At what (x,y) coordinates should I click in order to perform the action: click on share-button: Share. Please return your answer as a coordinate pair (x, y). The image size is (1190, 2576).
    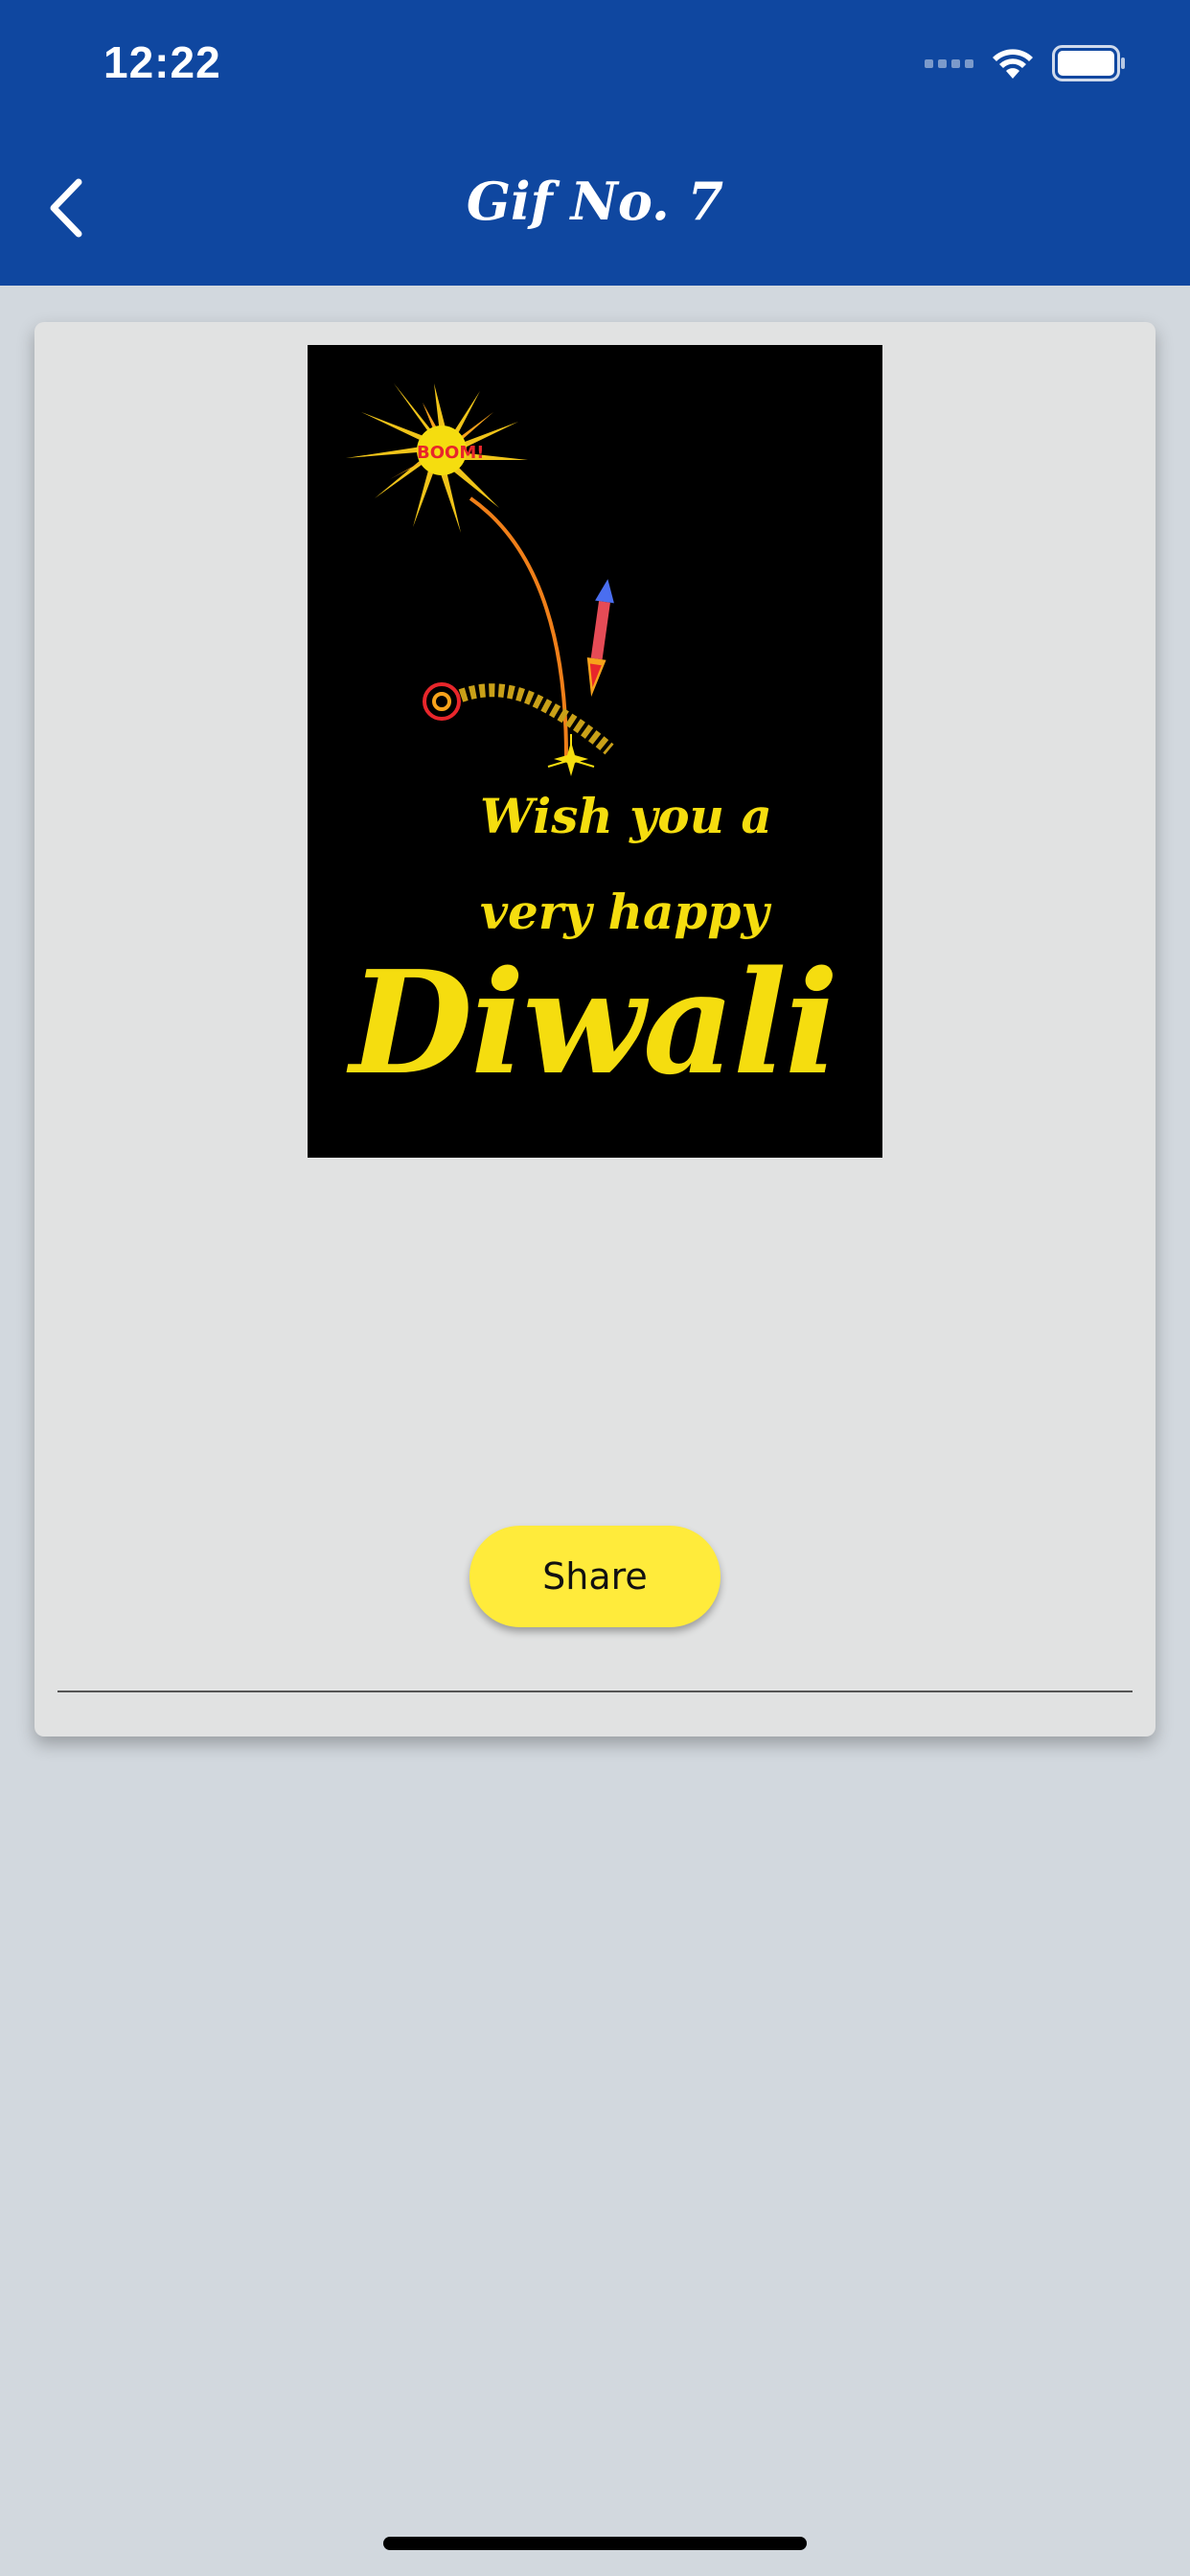
    Looking at the image, I should click on (595, 1576).